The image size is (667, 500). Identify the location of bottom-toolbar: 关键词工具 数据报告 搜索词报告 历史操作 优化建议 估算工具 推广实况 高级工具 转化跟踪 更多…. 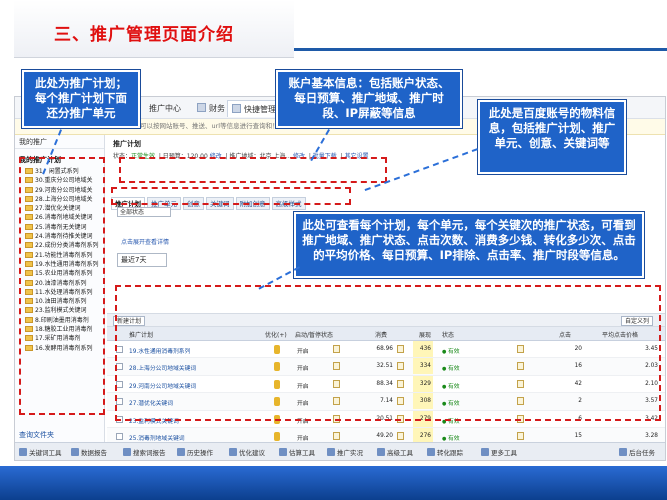
(340, 451).